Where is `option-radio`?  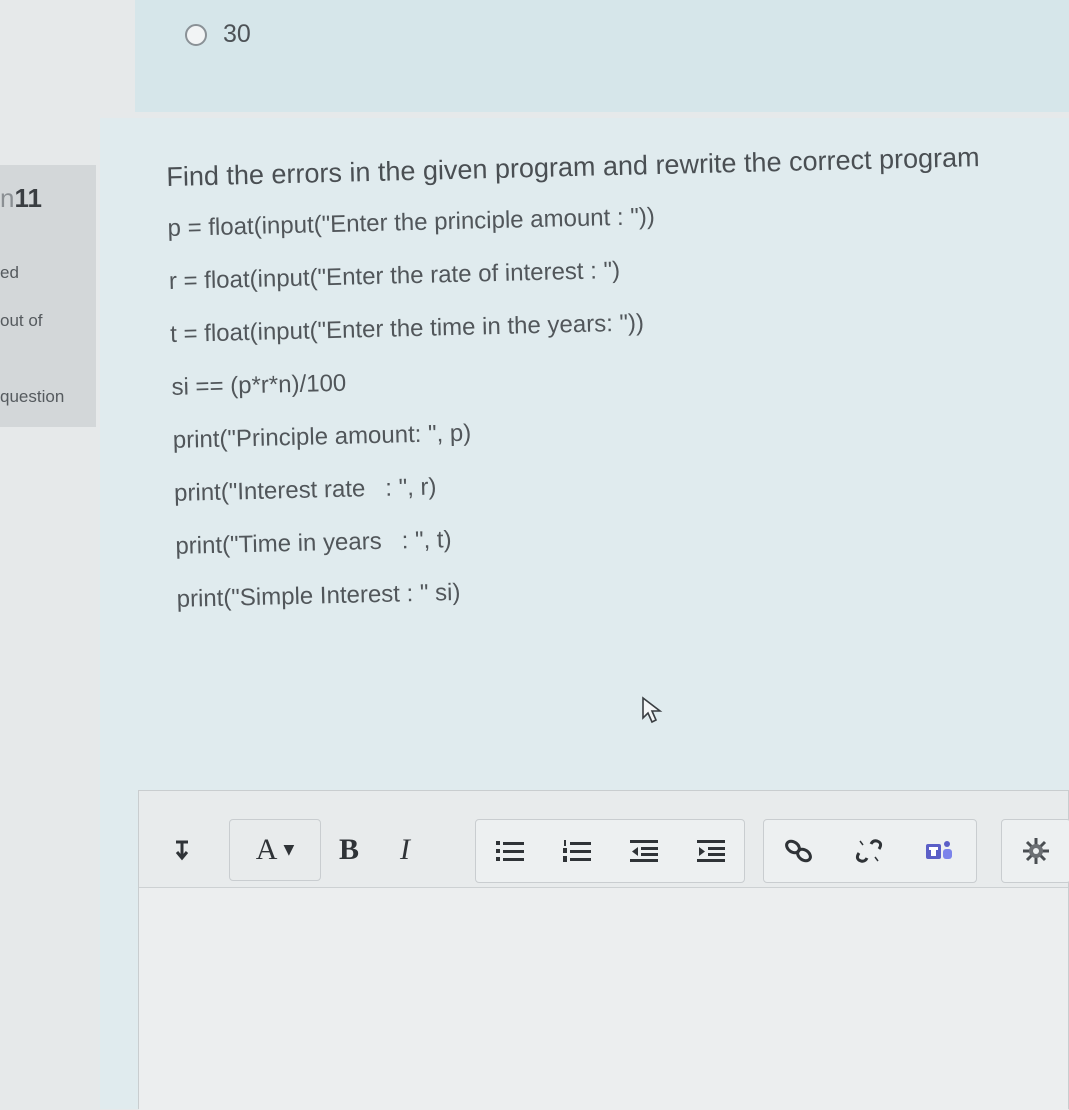 option-radio is located at coordinates (196, 34).